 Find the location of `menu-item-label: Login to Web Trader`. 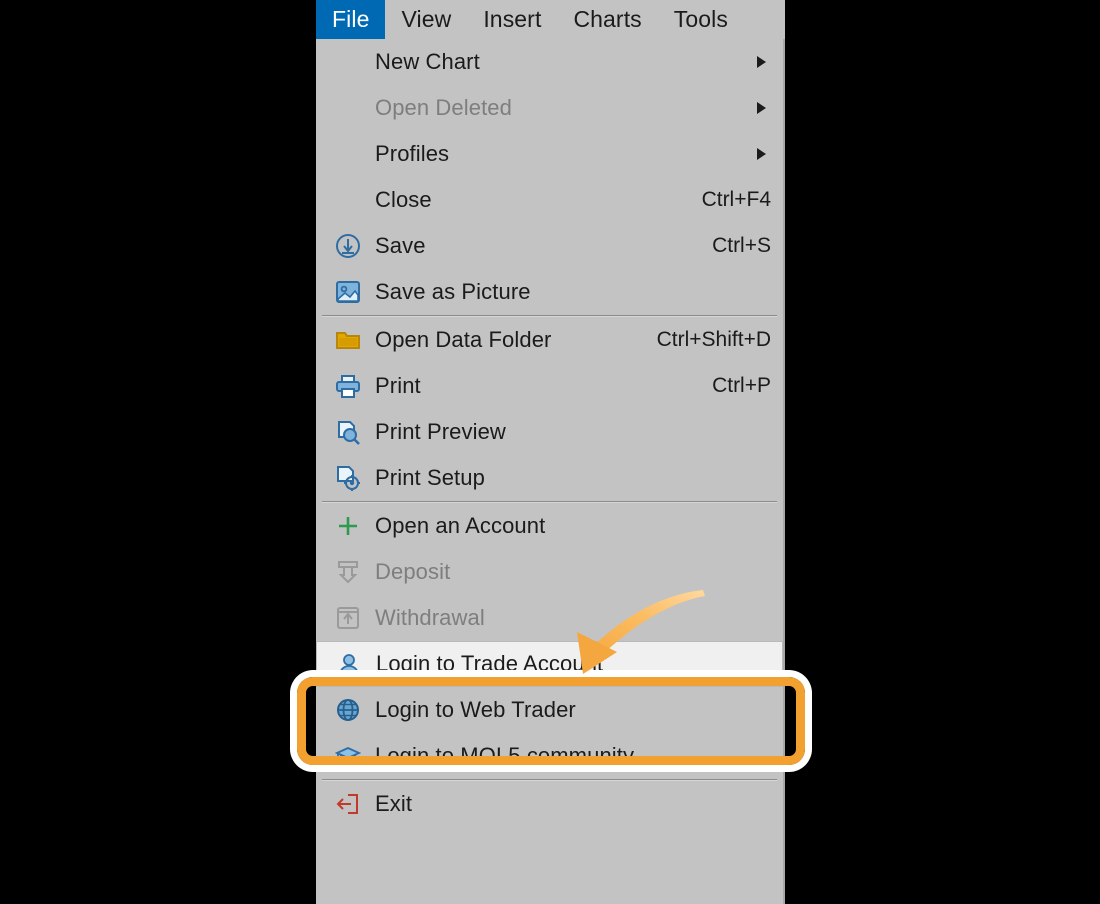

menu-item-label: Login to Web Trader is located at coordinates (475, 709).